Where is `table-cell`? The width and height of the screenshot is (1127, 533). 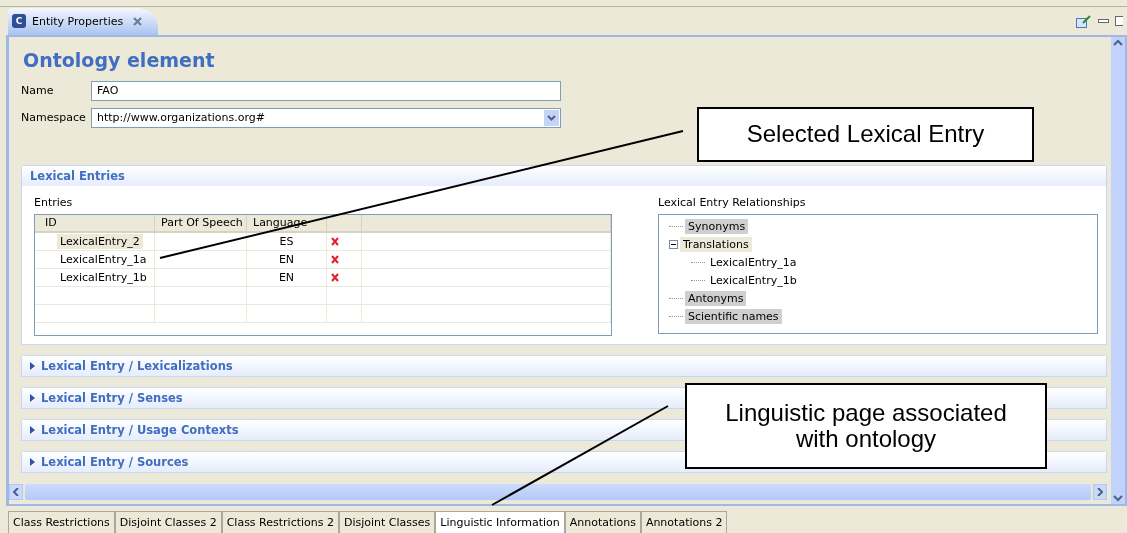
table-cell is located at coordinates (344, 313).